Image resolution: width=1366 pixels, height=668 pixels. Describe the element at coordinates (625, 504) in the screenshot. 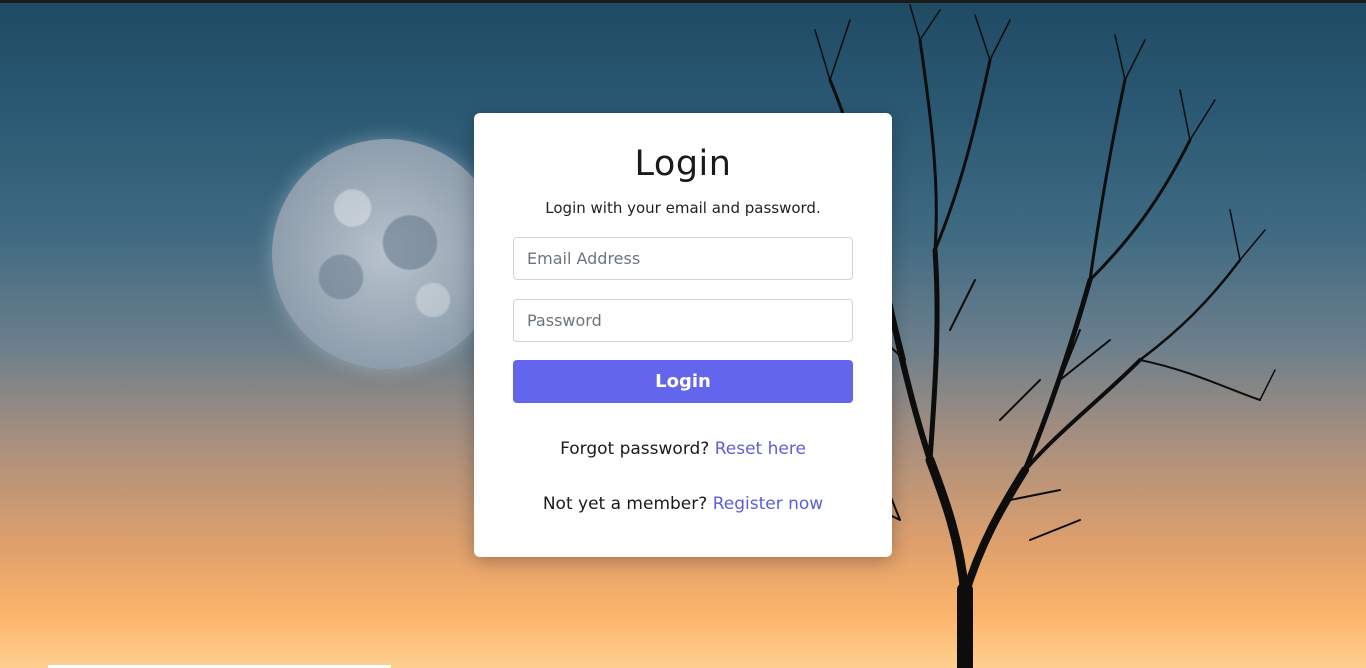

I see `register-text: Not yet a member?` at that location.